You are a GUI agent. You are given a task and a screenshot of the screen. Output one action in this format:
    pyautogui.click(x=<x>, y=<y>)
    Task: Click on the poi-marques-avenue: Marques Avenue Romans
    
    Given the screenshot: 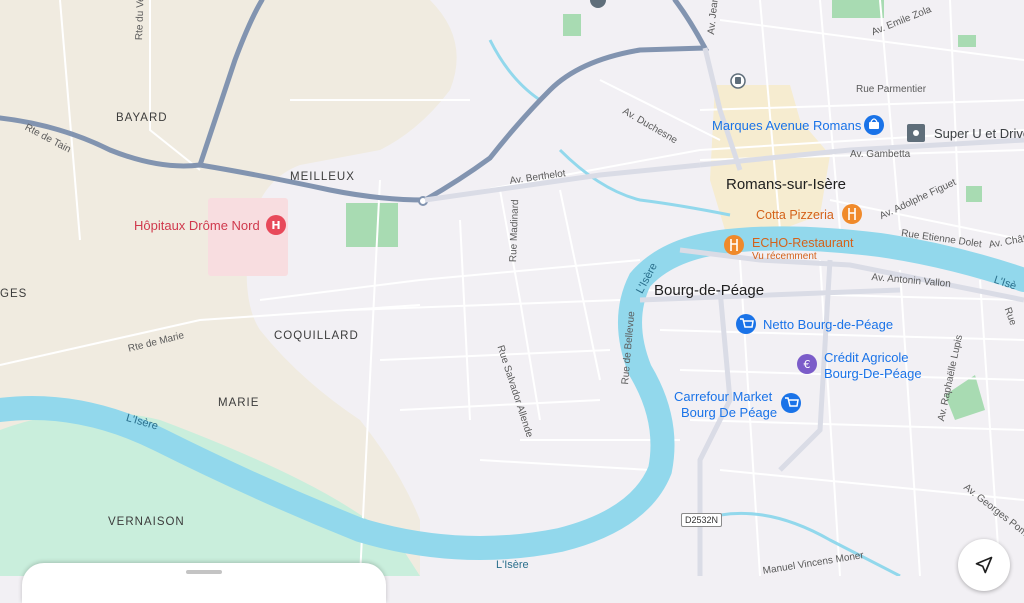 What is the action you would take?
    pyautogui.click(x=786, y=125)
    